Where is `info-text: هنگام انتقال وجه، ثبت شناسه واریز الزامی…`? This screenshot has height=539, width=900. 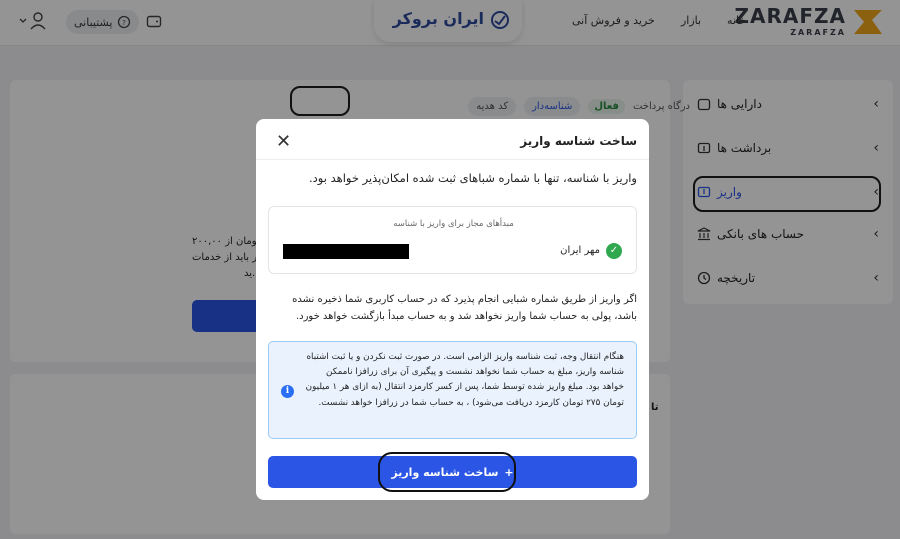 info-text: هنگام انتقال وجه، ثبت شناسه واریز الزامی… is located at coordinates (464, 380).